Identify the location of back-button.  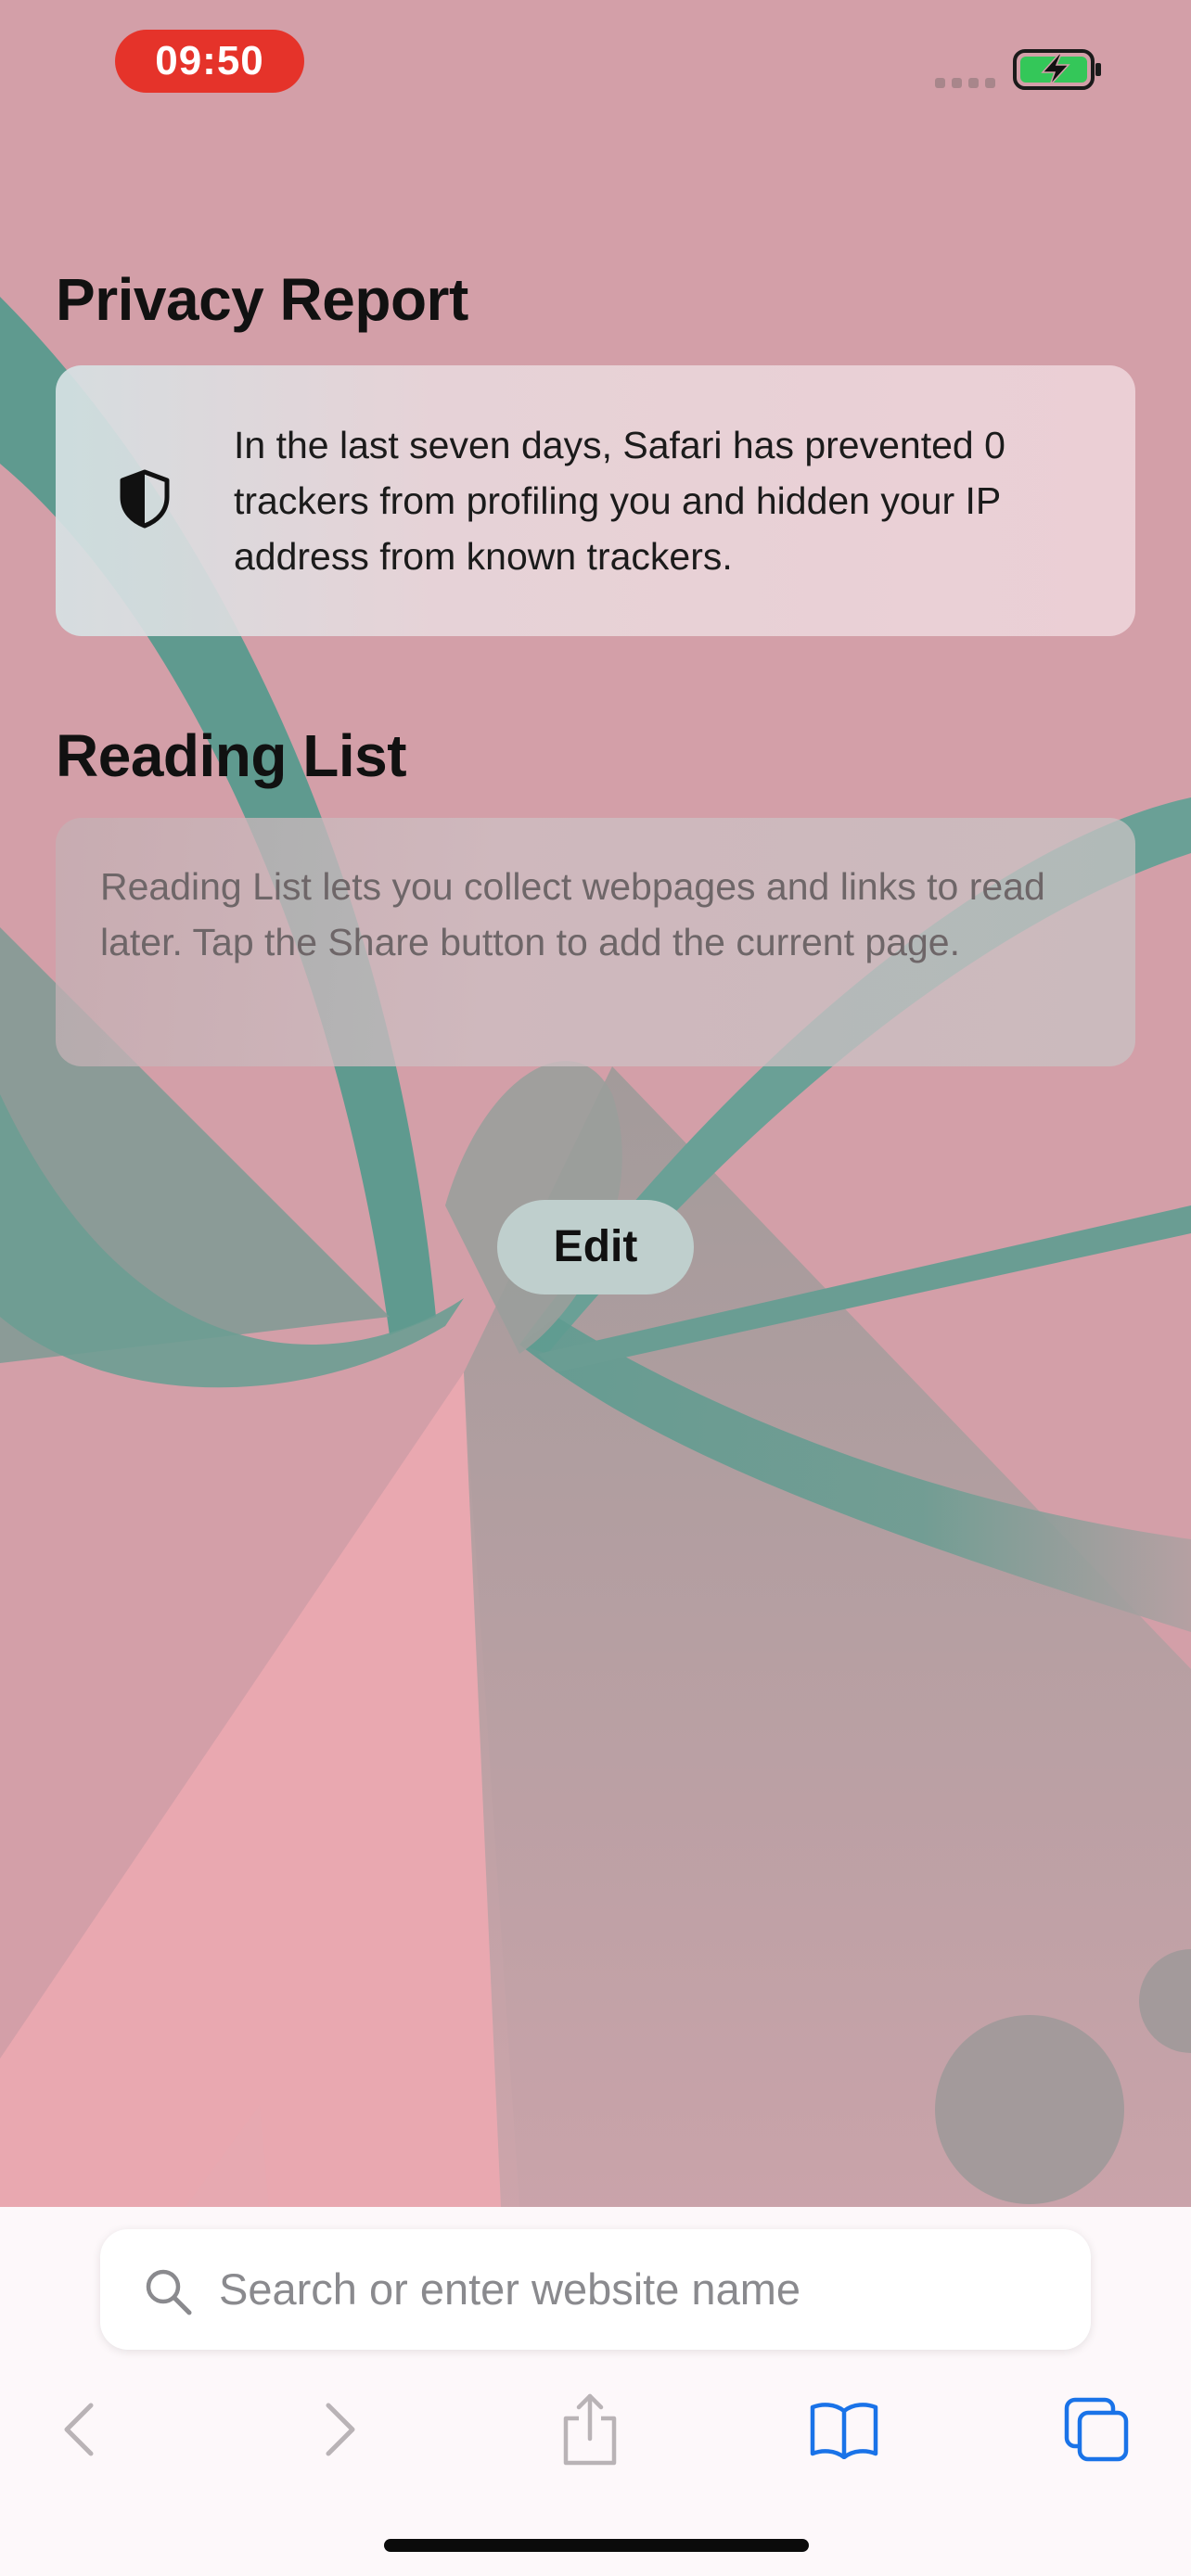
(79, 2430).